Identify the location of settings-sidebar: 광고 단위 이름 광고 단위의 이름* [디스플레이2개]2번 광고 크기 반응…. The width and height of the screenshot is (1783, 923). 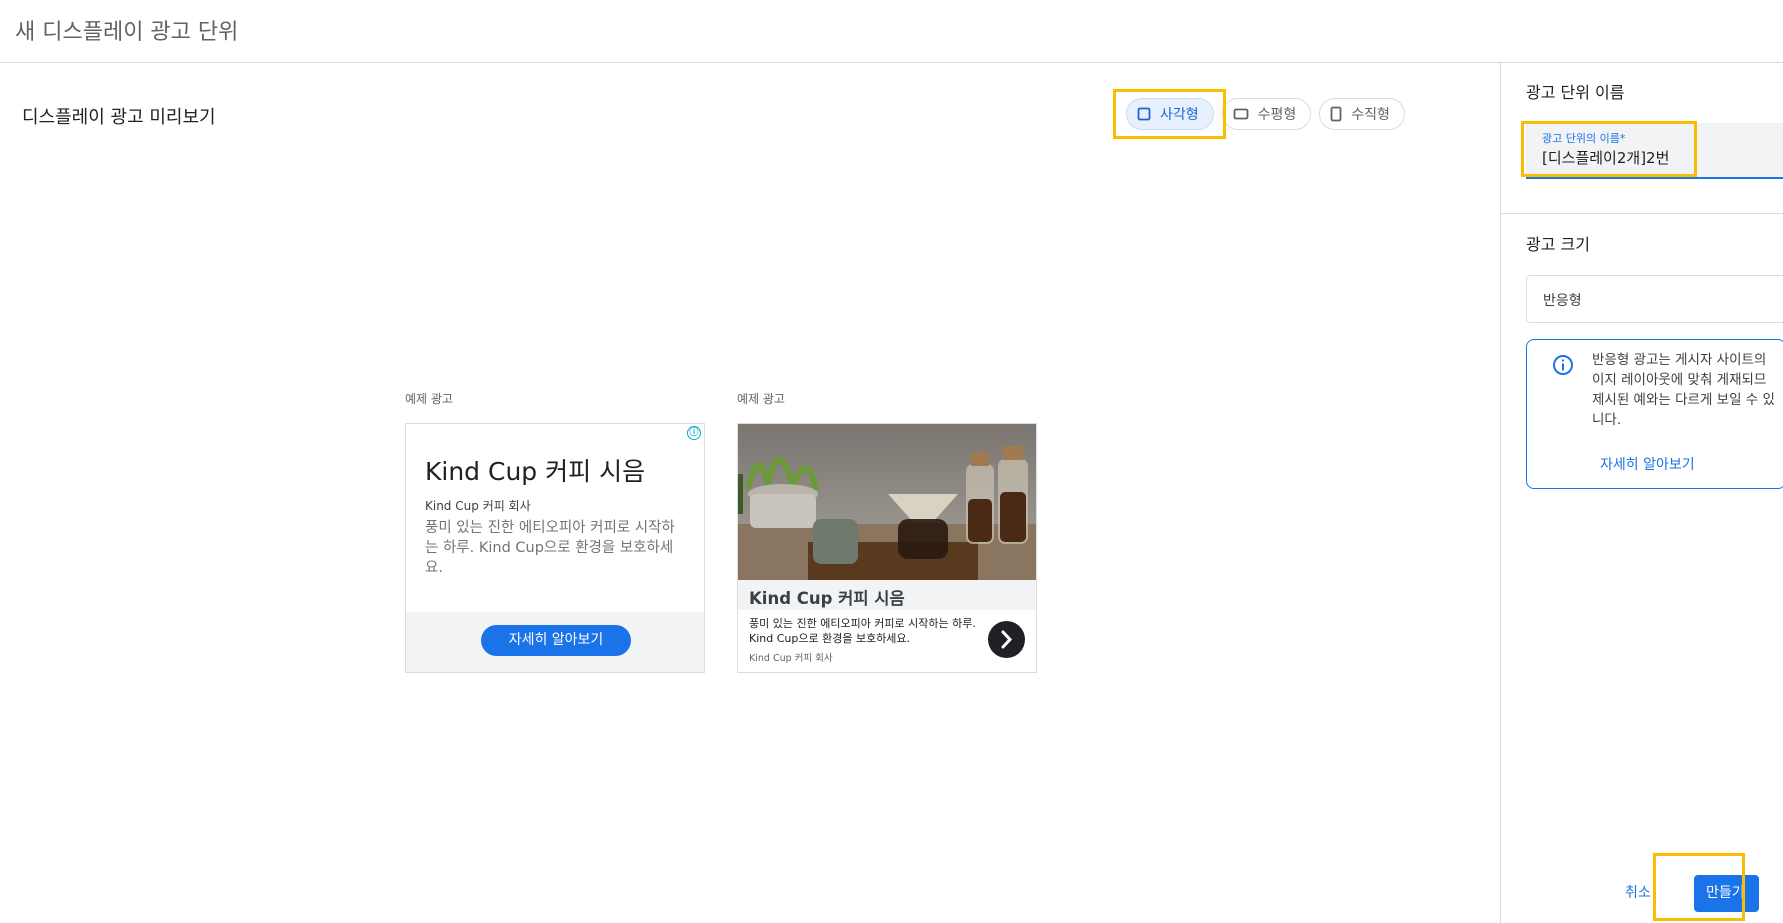
(1641, 493).